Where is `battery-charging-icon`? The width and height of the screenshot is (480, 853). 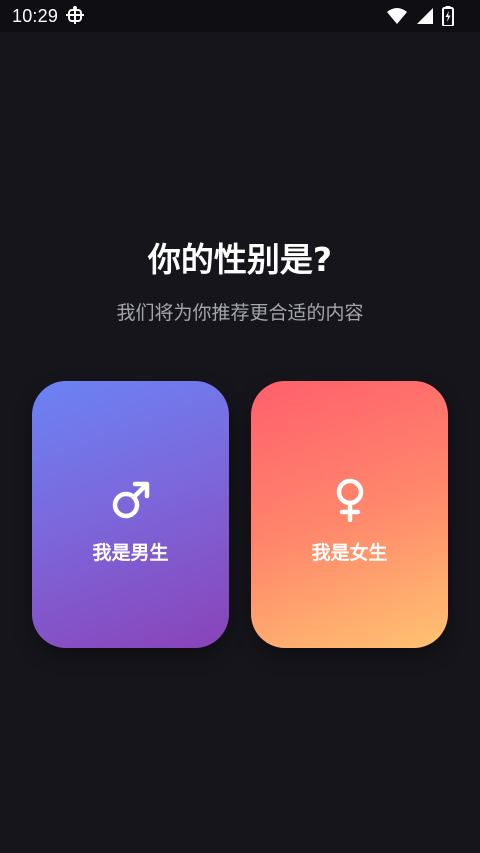
battery-charging-icon is located at coordinates (448, 16).